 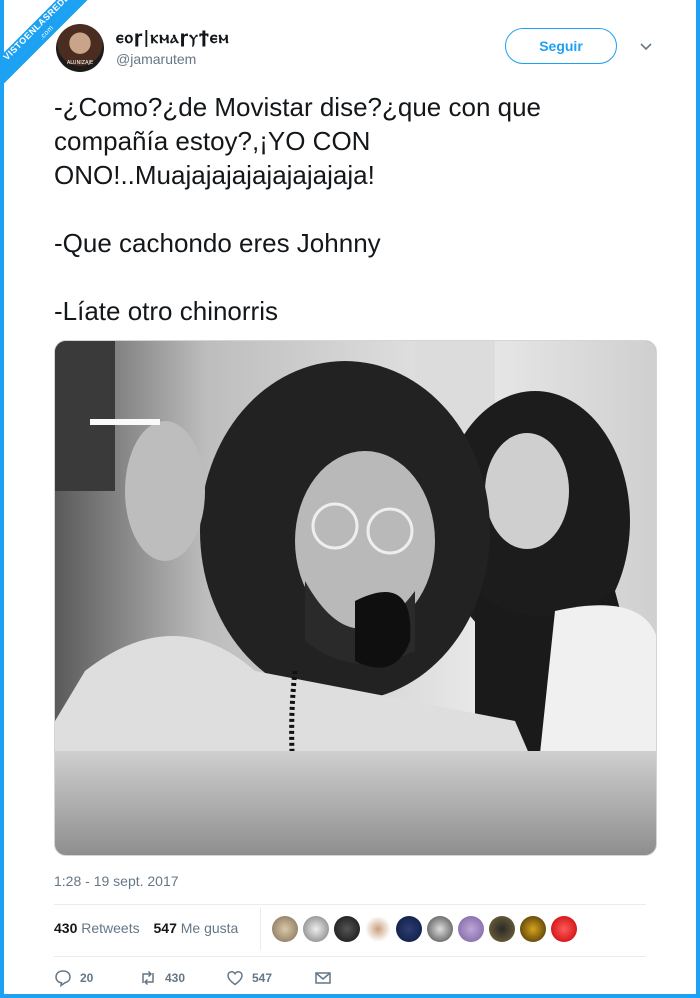 I want to click on retweet-icon, so click(x=148, y=978).